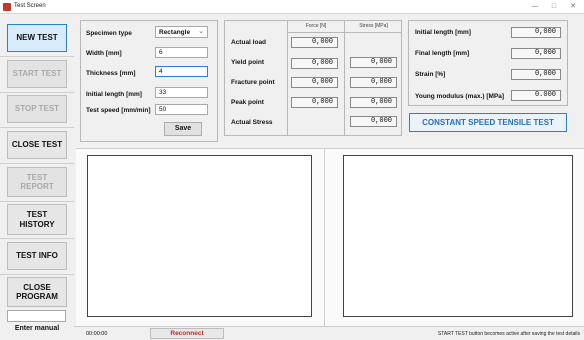  Describe the element at coordinates (30, 6) in the screenshot. I see `window-title: Test Screen` at that location.